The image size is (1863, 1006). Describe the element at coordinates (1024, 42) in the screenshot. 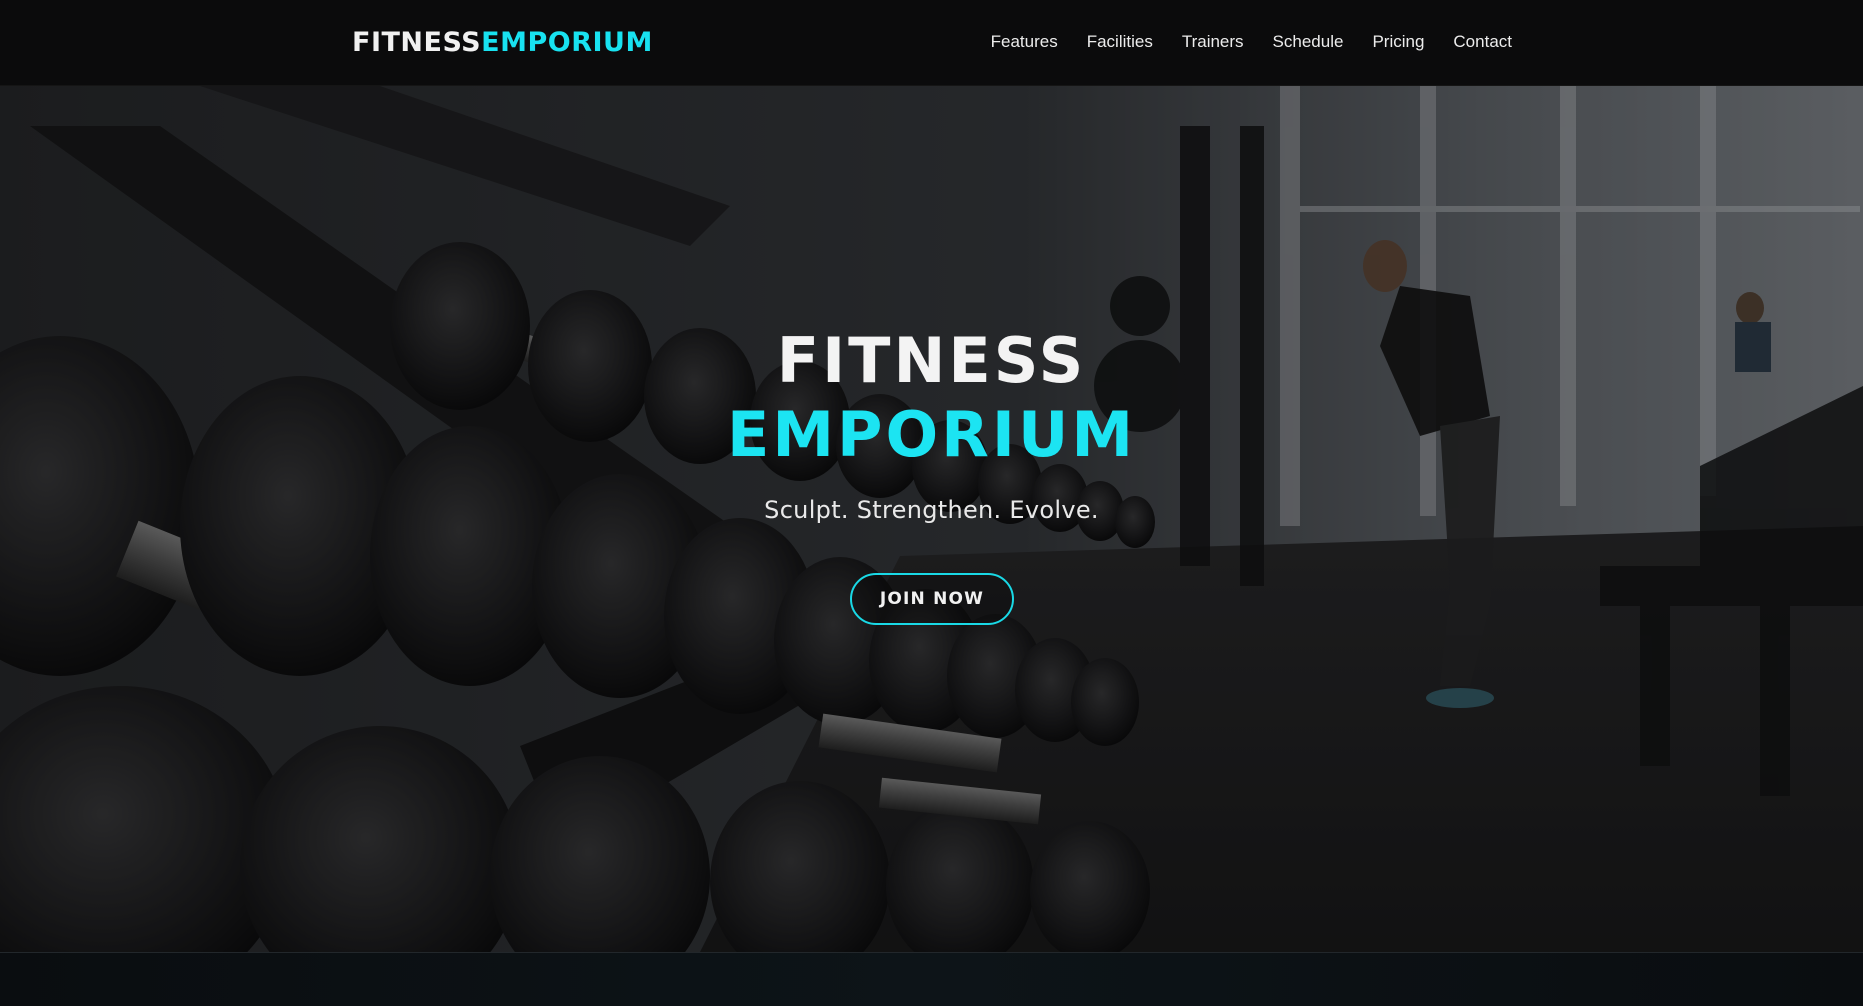

I see `nav-link-features: Features` at that location.